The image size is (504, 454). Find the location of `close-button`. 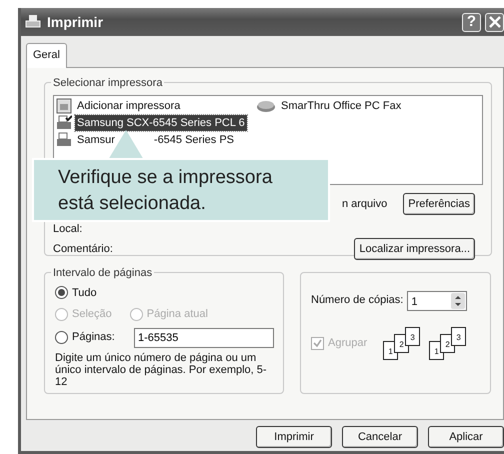

close-button is located at coordinates (494, 22).